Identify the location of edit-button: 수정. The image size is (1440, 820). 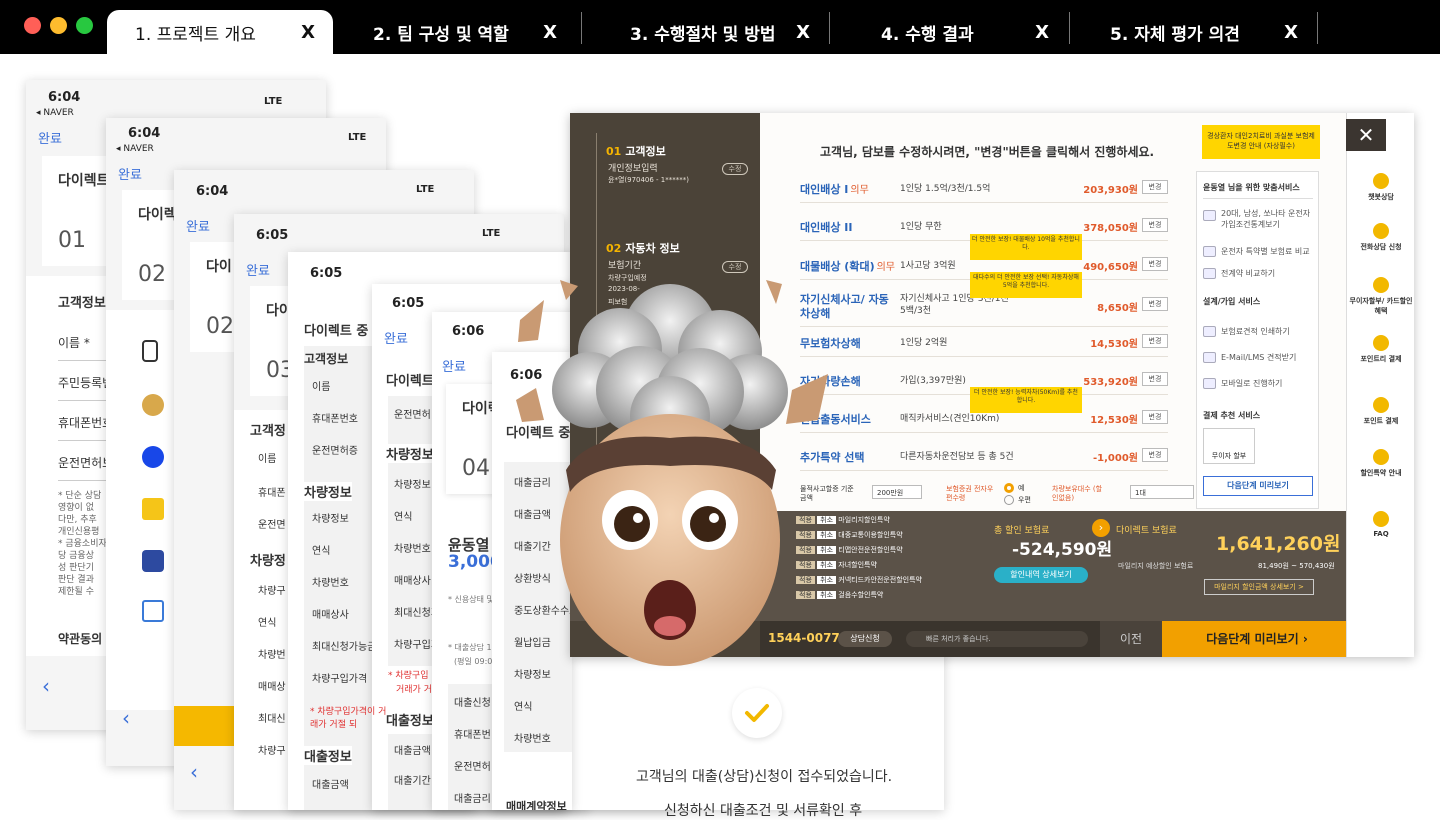
(735, 169).